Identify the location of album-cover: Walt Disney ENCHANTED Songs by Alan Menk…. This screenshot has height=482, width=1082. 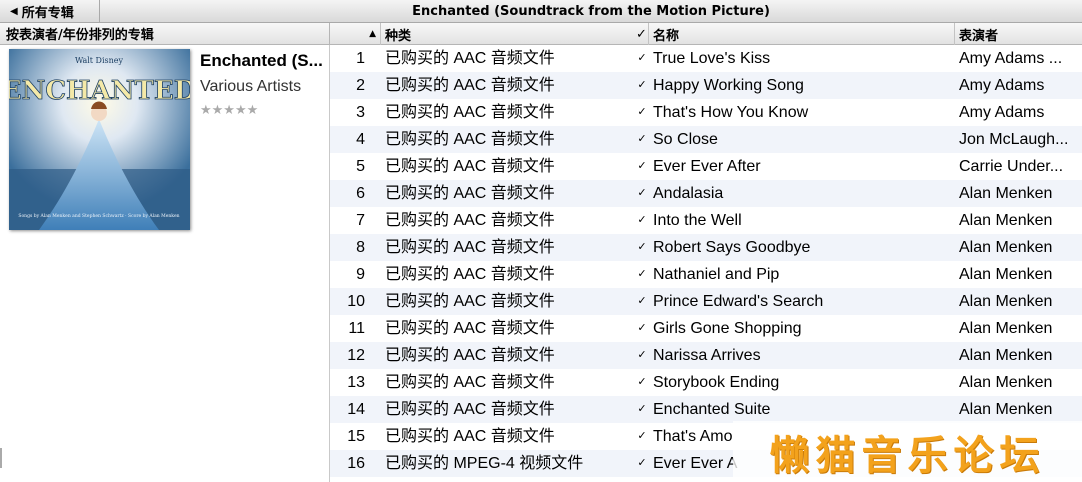
(99, 139).